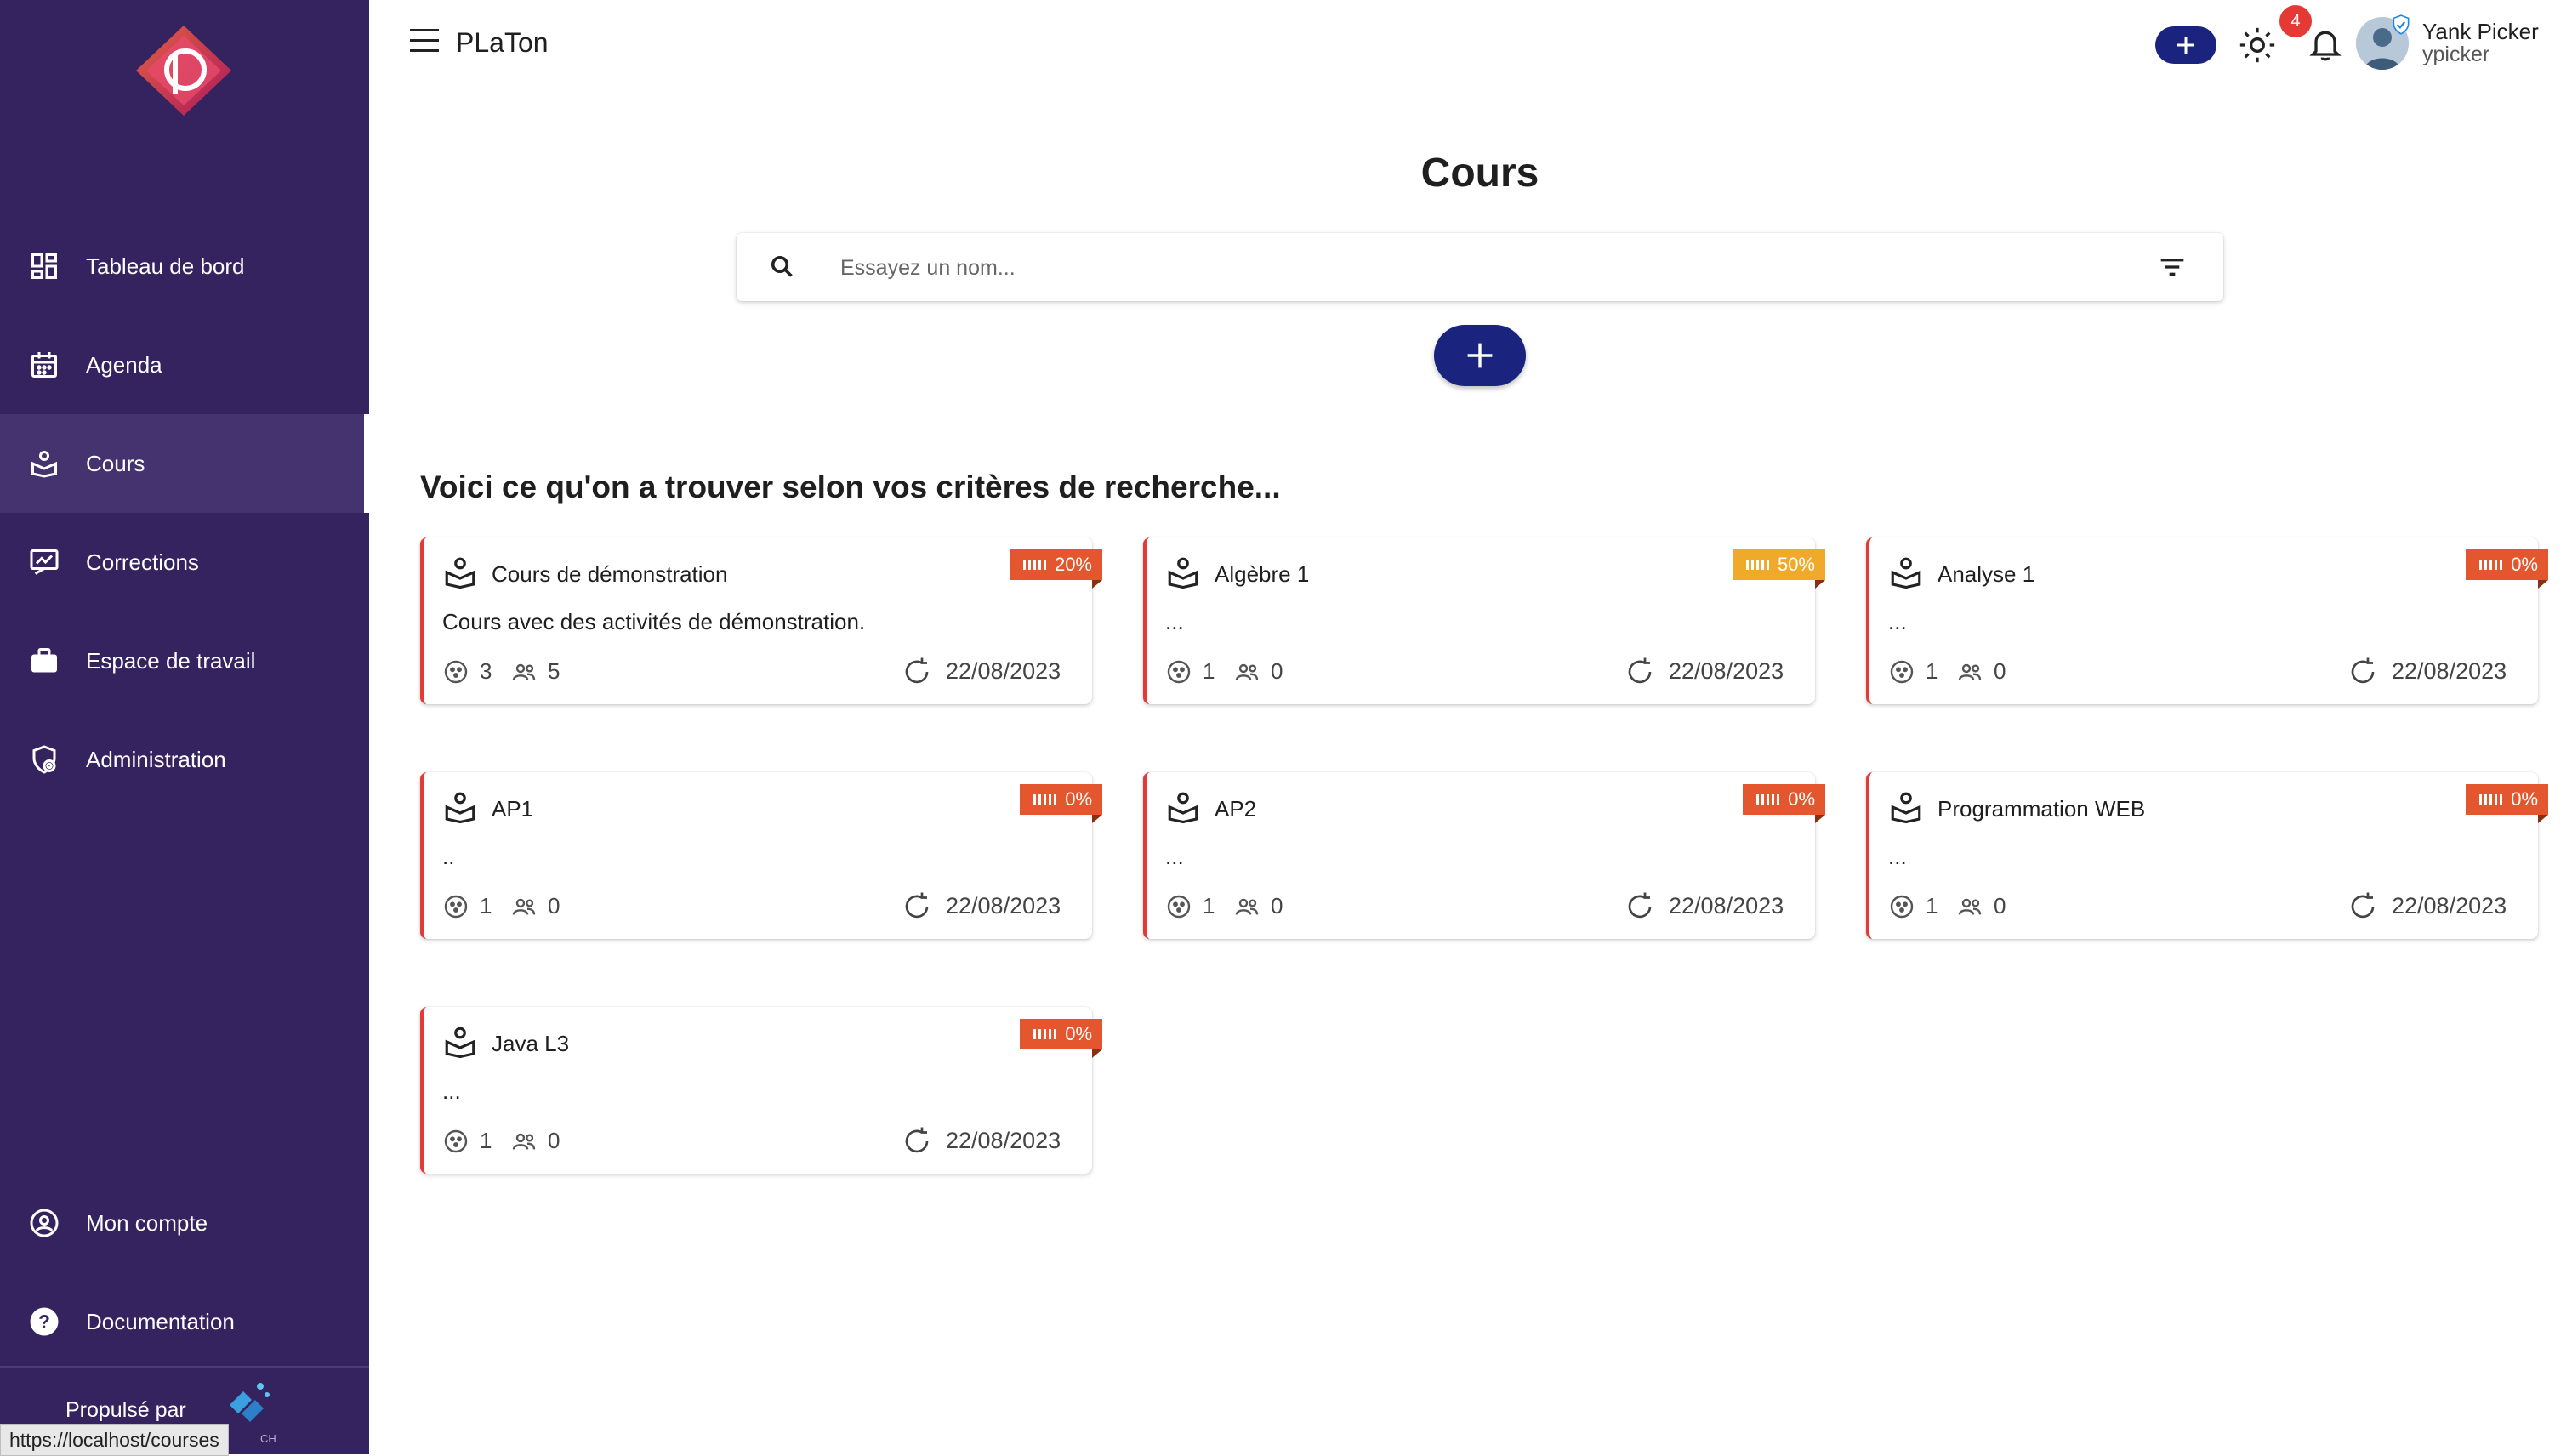  I want to click on course-title: AP2, so click(1236, 809).